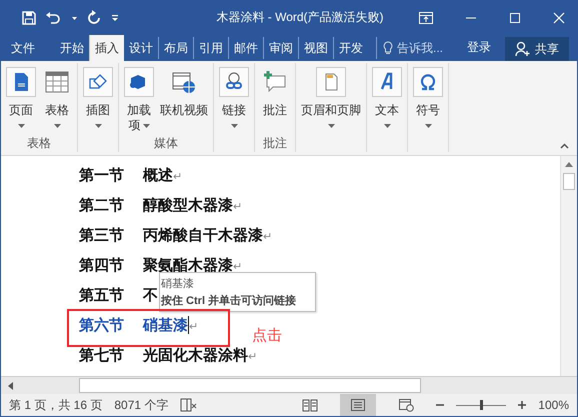 The width and height of the screenshot is (578, 417). I want to click on ribbon-button: 文本, so click(387, 109).